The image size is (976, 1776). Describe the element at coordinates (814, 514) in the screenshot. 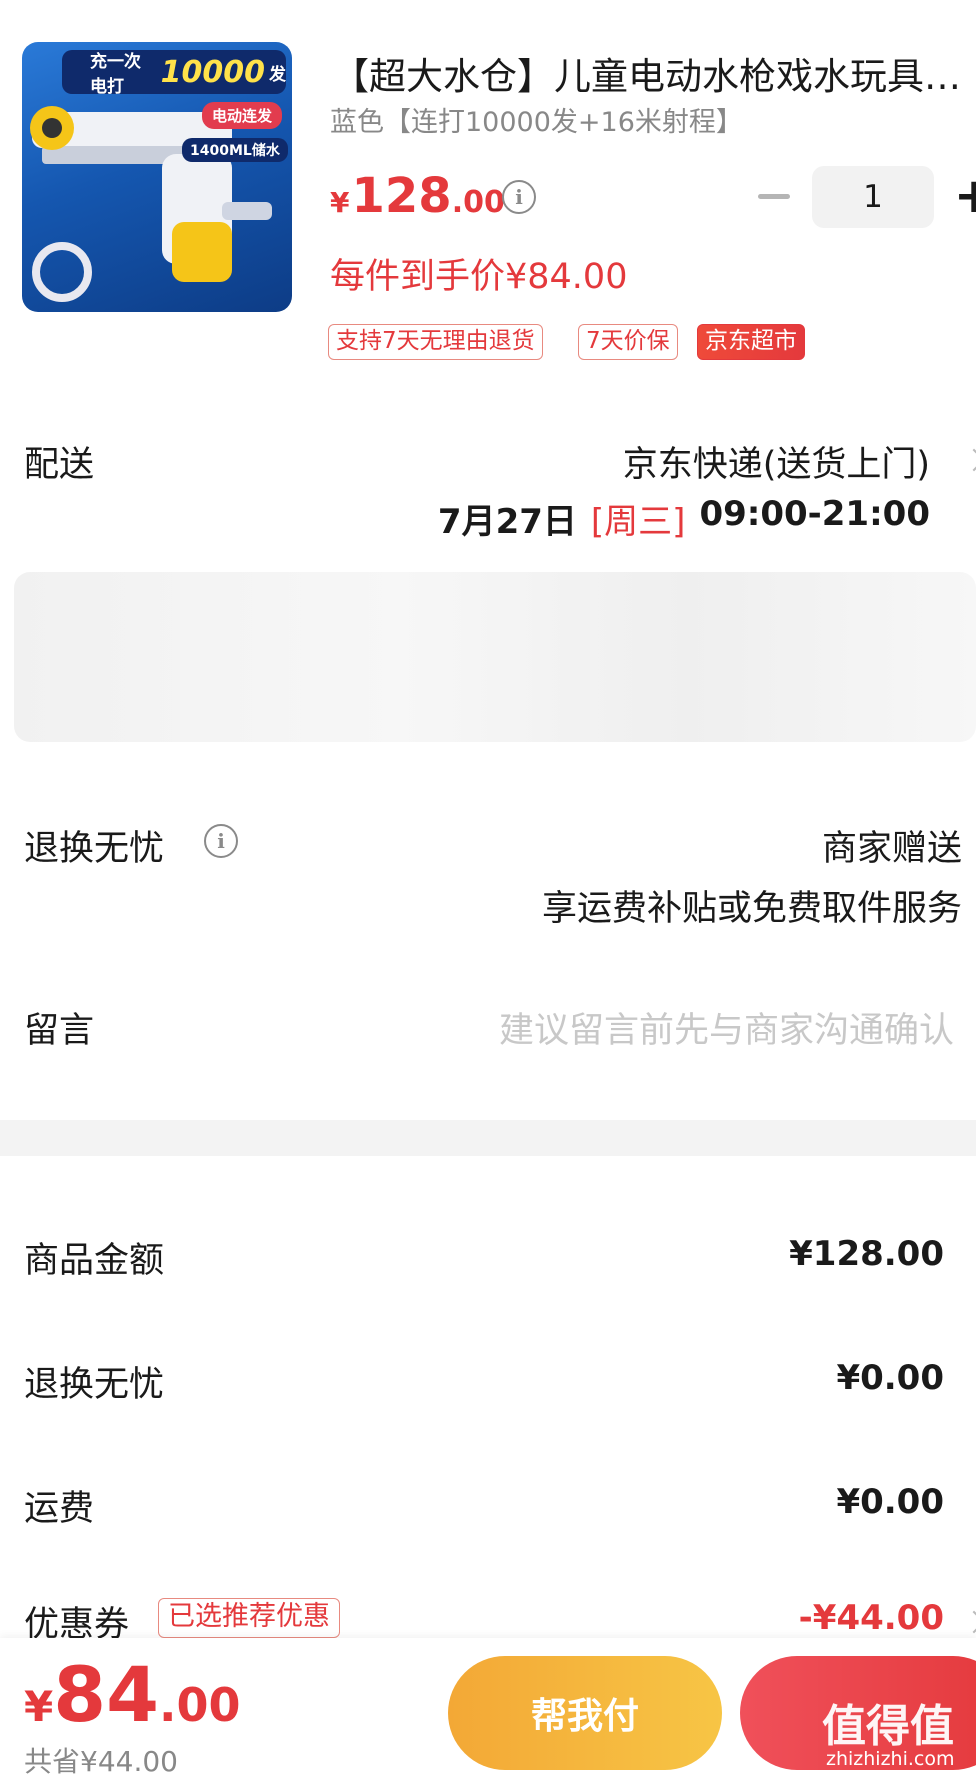

I see `delivery-window: 09:00-21:00` at that location.